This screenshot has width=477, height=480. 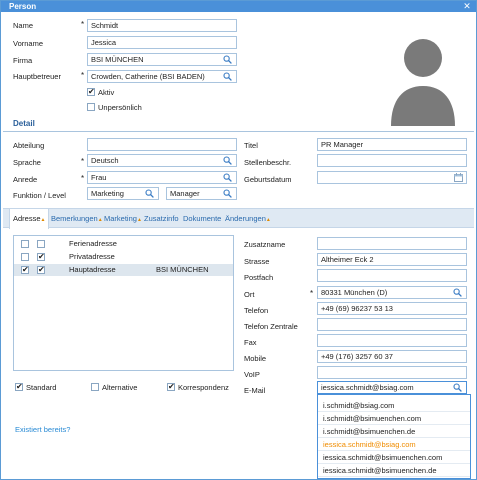 I want to click on avatar, so click(x=423, y=74).